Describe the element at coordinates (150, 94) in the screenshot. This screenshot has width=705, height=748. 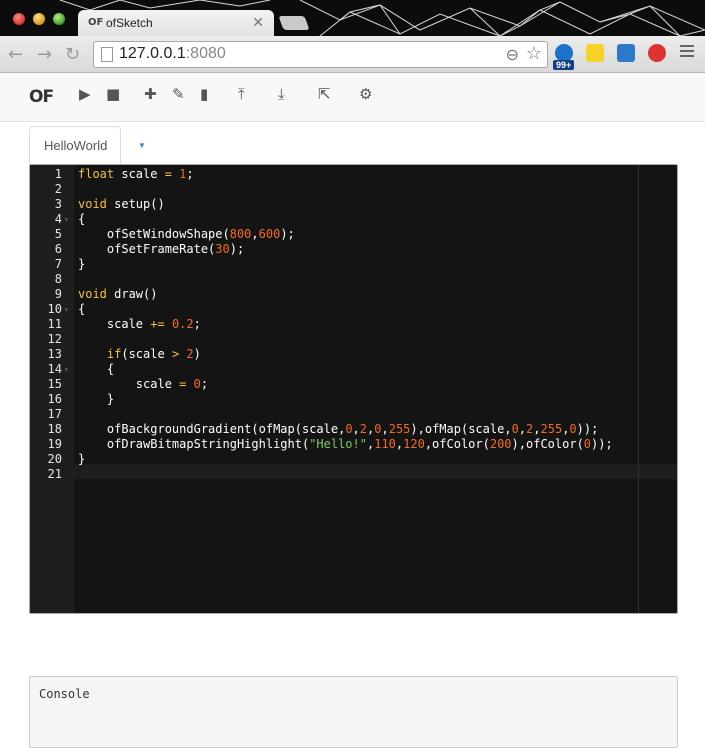
I see `add-icon: ✚` at that location.